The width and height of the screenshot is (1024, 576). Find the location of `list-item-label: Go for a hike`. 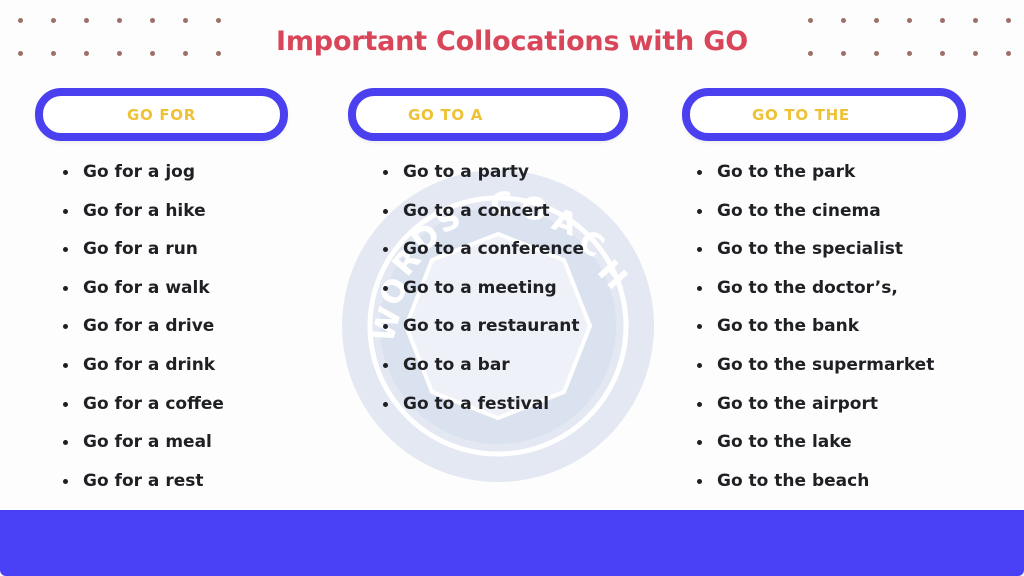

list-item-label: Go for a hike is located at coordinates (144, 210).